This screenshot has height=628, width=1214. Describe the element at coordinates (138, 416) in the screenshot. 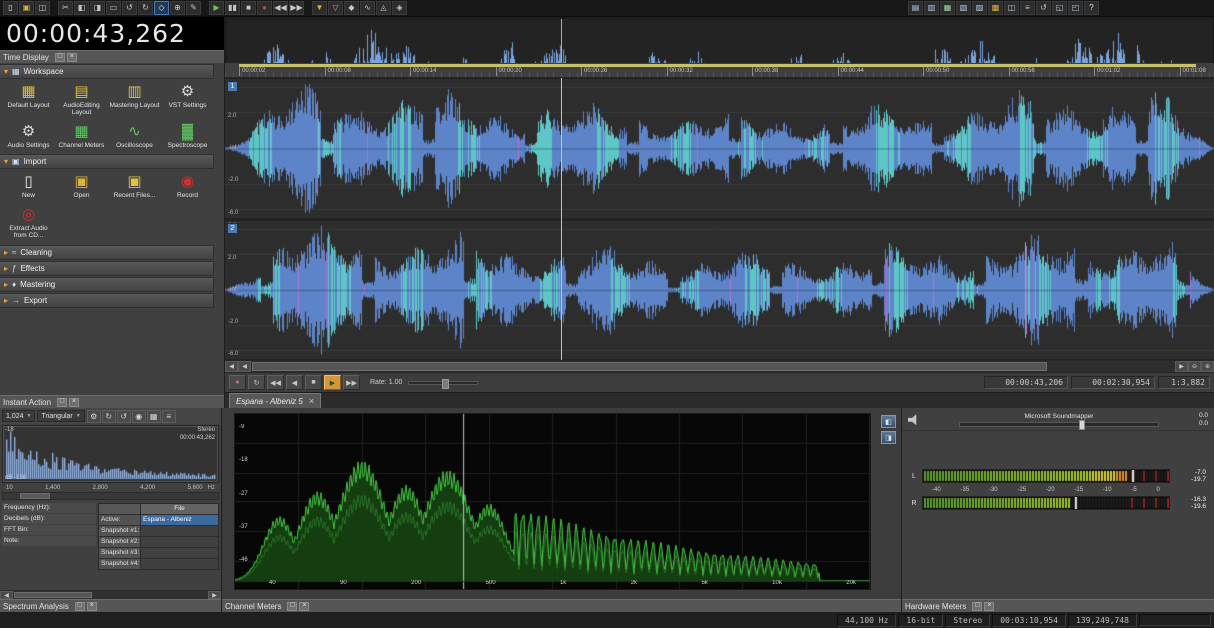

I see `snapshot-icon: ◉` at that location.